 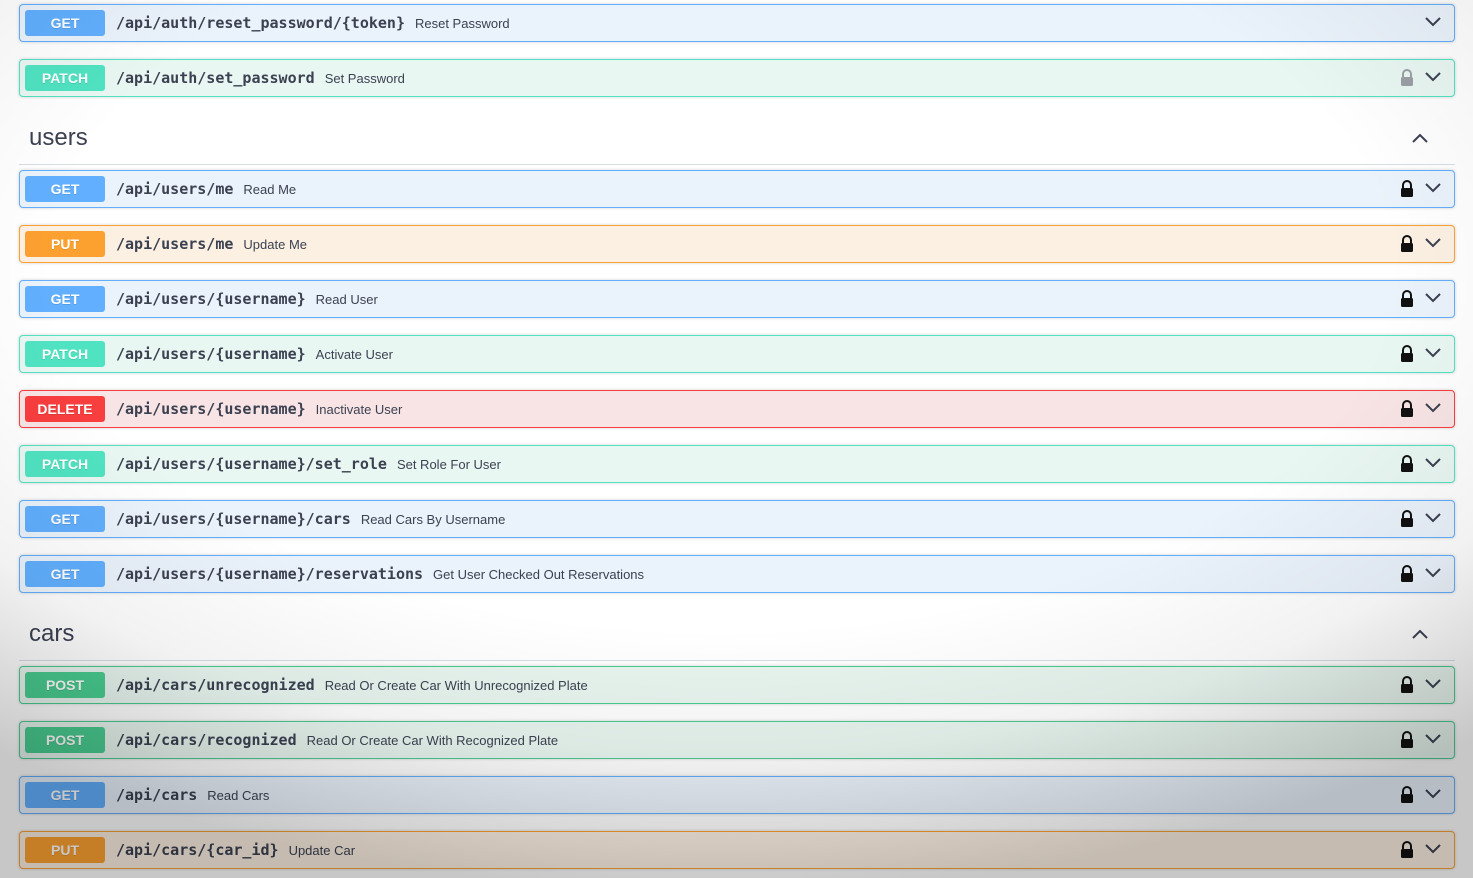 What do you see at coordinates (58, 138) in the screenshot?
I see `section-title-users: users` at bounding box center [58, 138].